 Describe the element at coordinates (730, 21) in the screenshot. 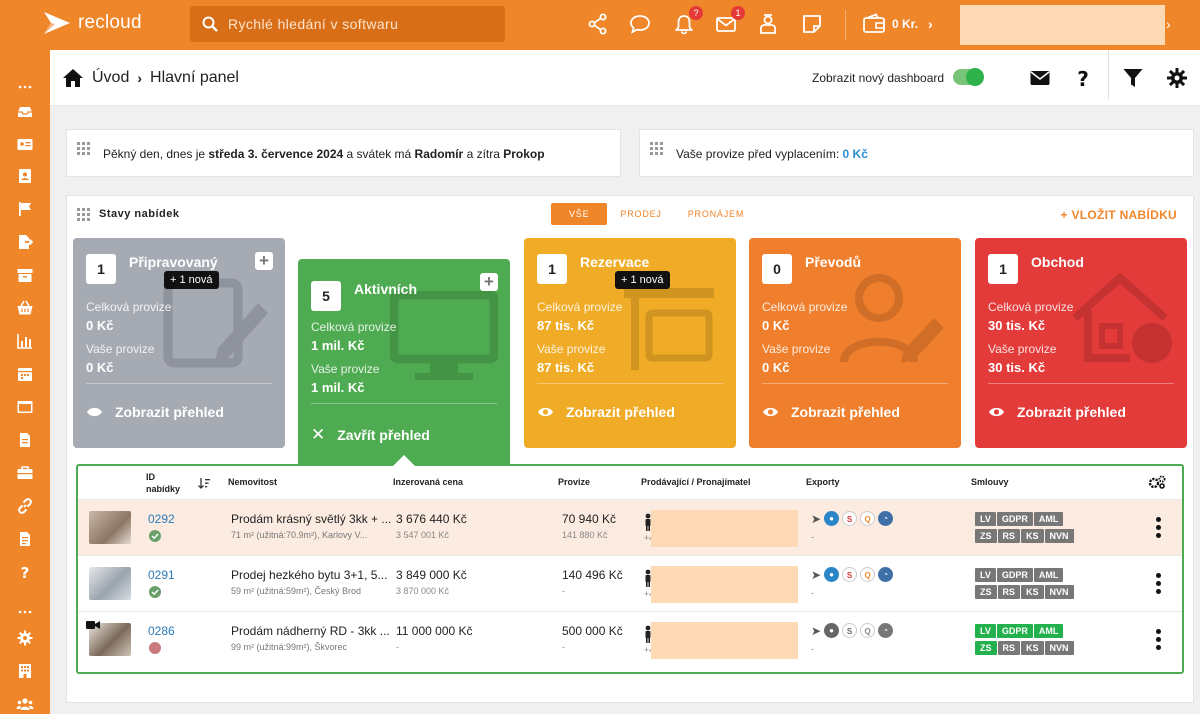

I see `mail-icon: 1` at that location.